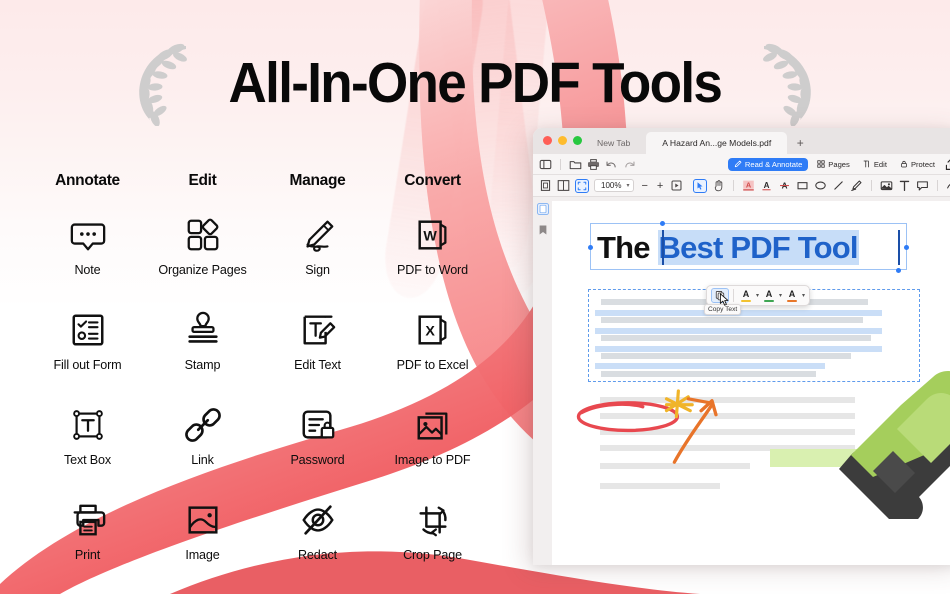 The height and width of the screenshot is (594, 950). What do you see at coordinates (663, 247) in the screenshot?
I see `selection-caret-start` at bounding box center [663, 247].